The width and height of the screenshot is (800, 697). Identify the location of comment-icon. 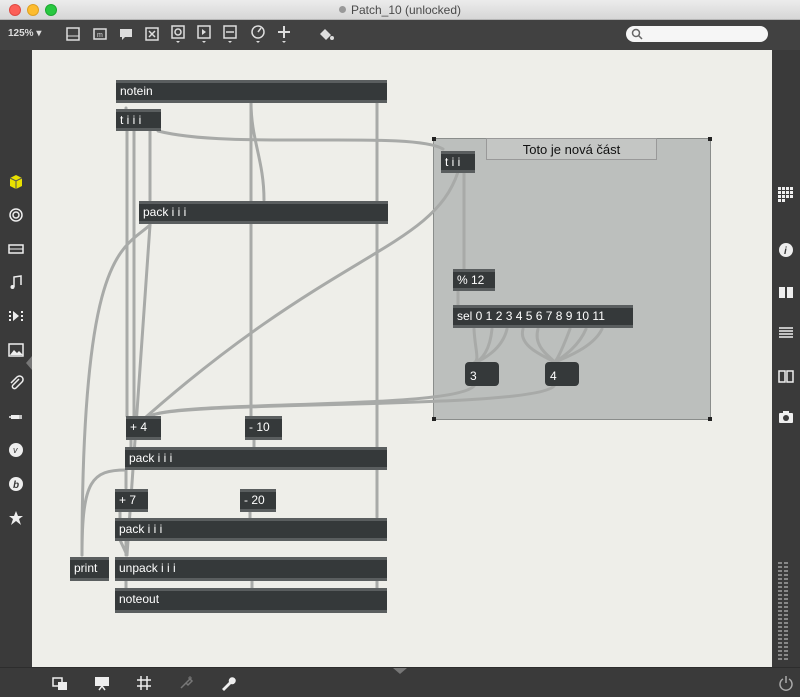
(126, 34).